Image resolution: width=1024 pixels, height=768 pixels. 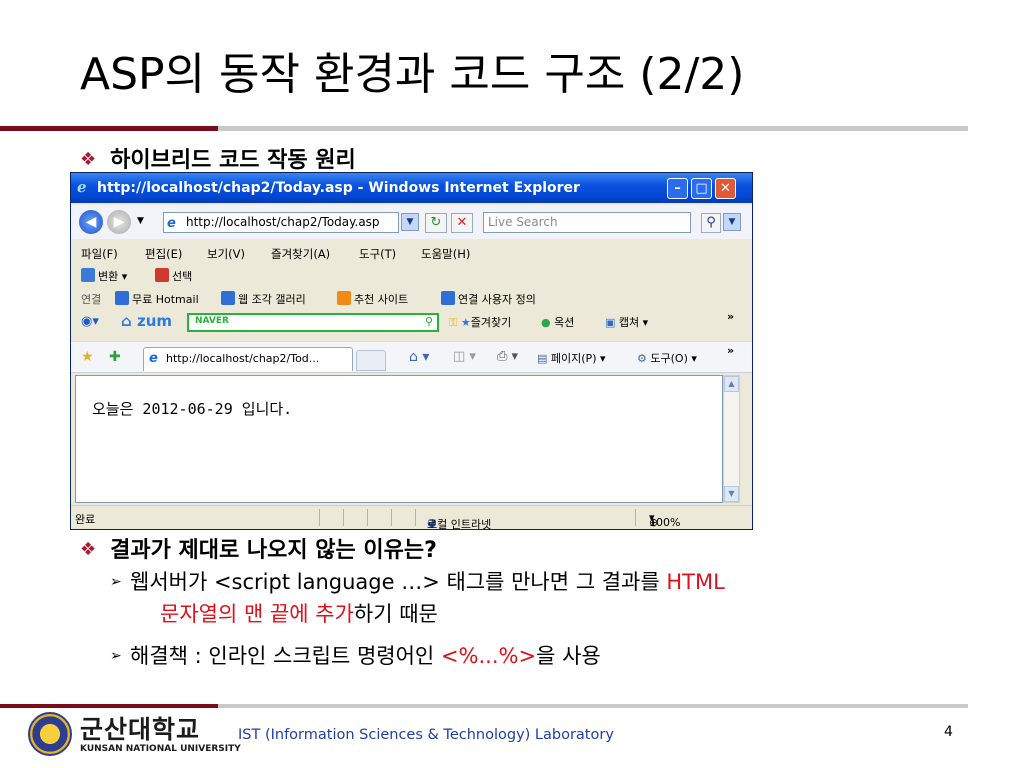 I want to click on footer-divider-accent, so click(x=109, y=706).